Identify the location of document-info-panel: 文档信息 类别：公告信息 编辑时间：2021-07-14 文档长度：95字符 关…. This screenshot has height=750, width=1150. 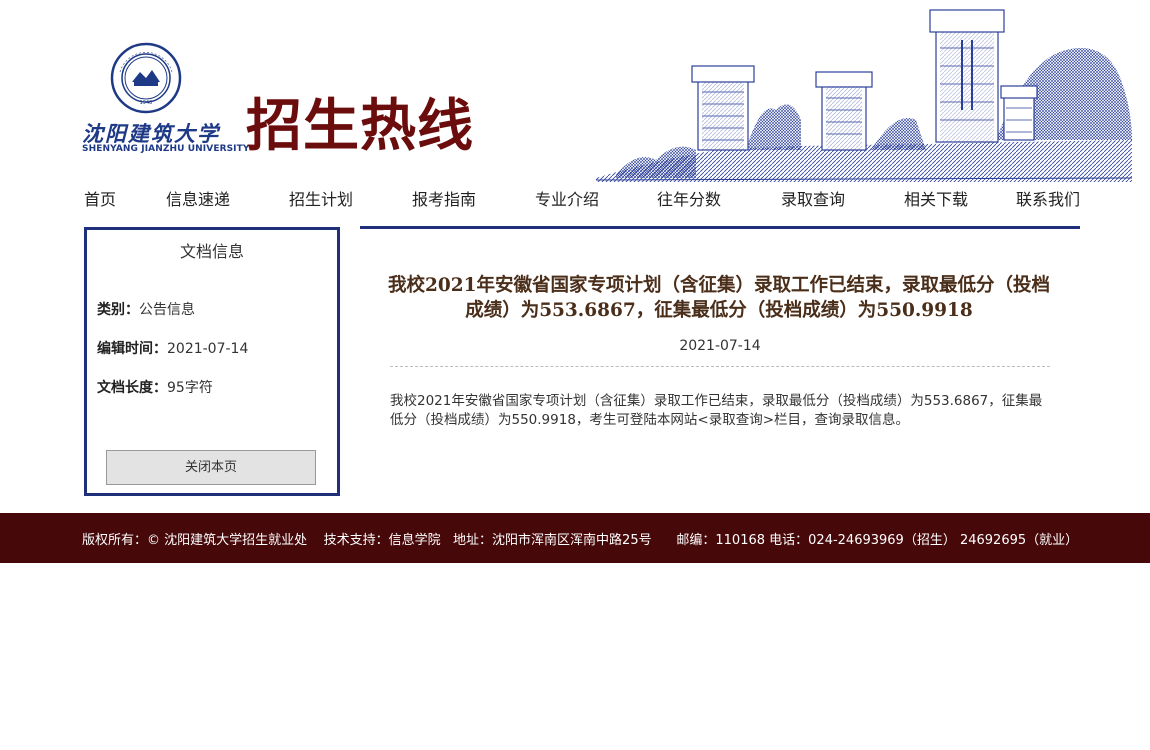
(212, 361).